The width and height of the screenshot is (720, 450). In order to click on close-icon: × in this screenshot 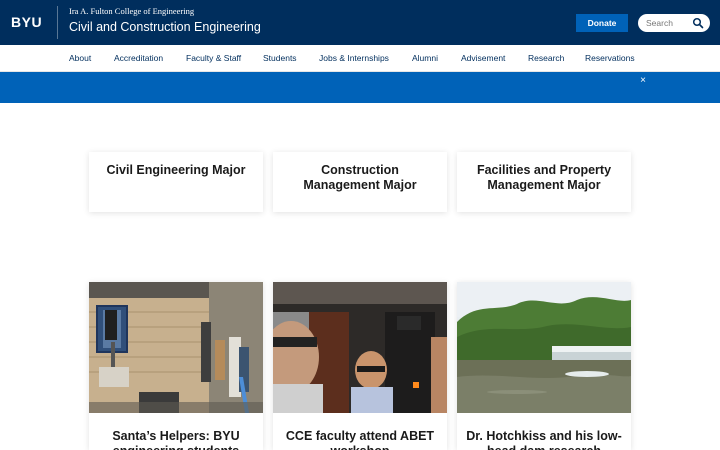, I will do `click(643, 81)`.